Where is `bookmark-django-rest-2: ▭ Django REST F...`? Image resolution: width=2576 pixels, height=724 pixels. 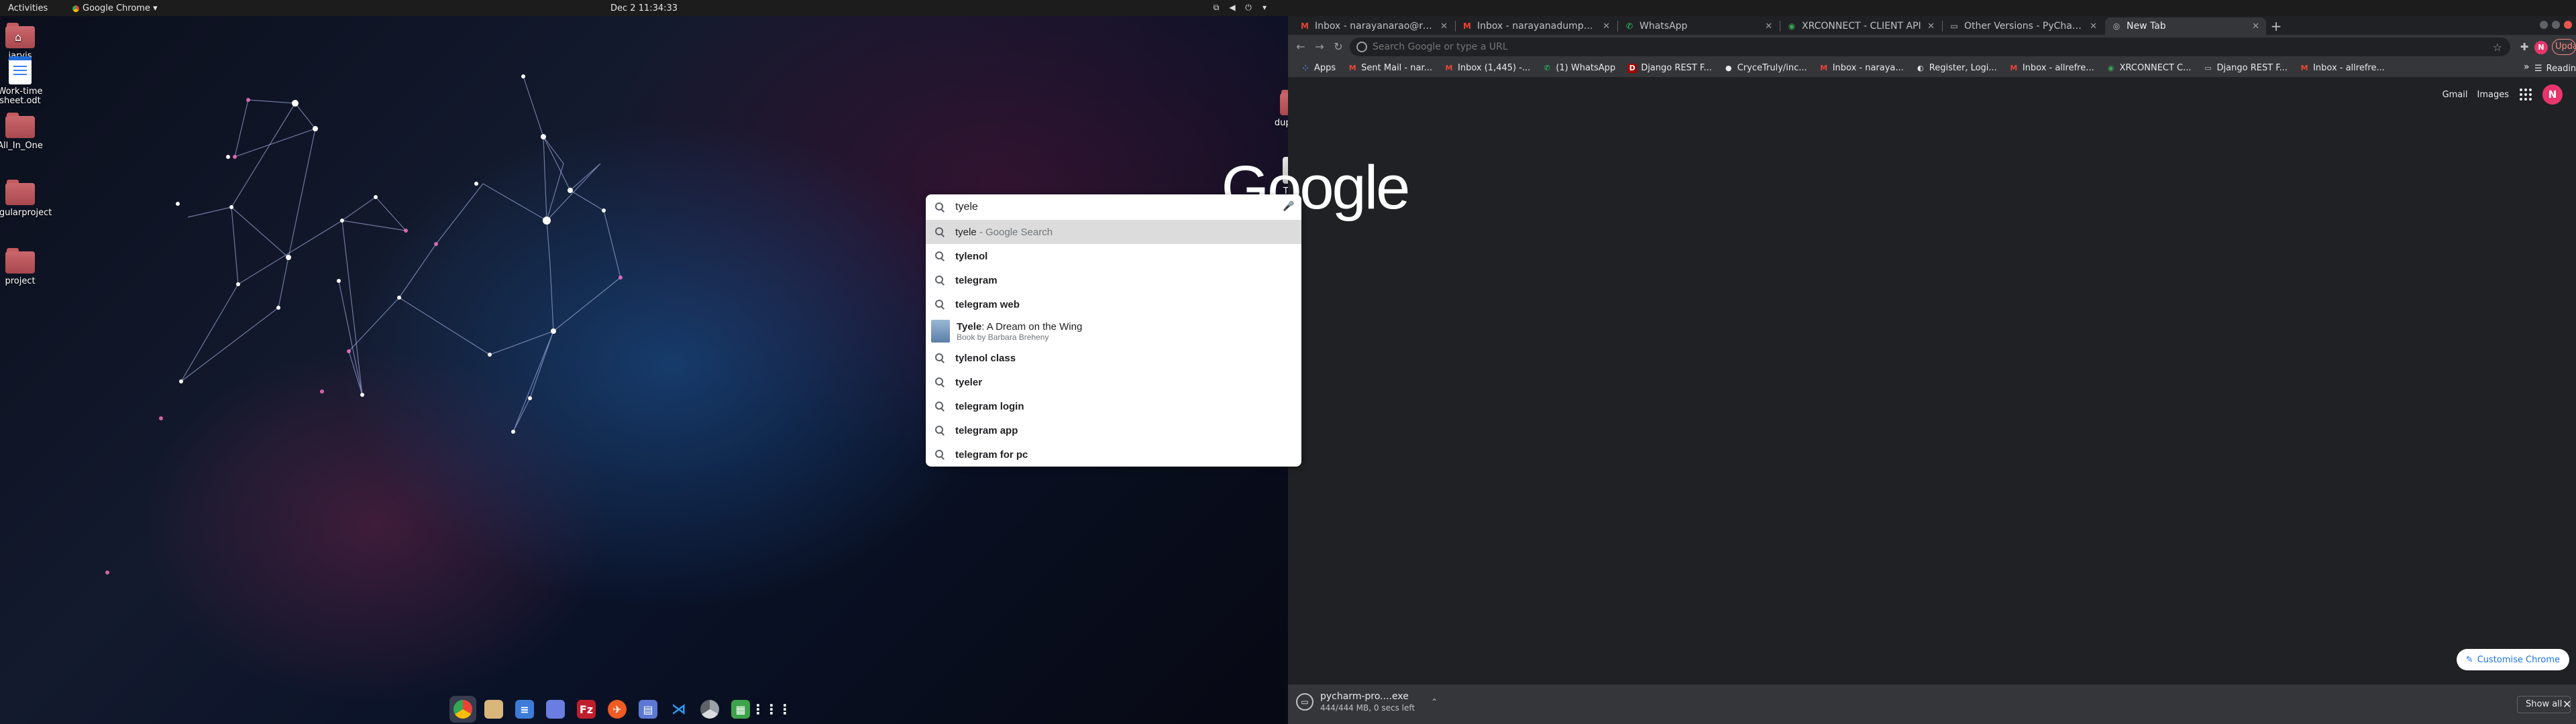
bookmark-django-rest-2: ▭ Django REST F... is located at coordinates (2246, 68).